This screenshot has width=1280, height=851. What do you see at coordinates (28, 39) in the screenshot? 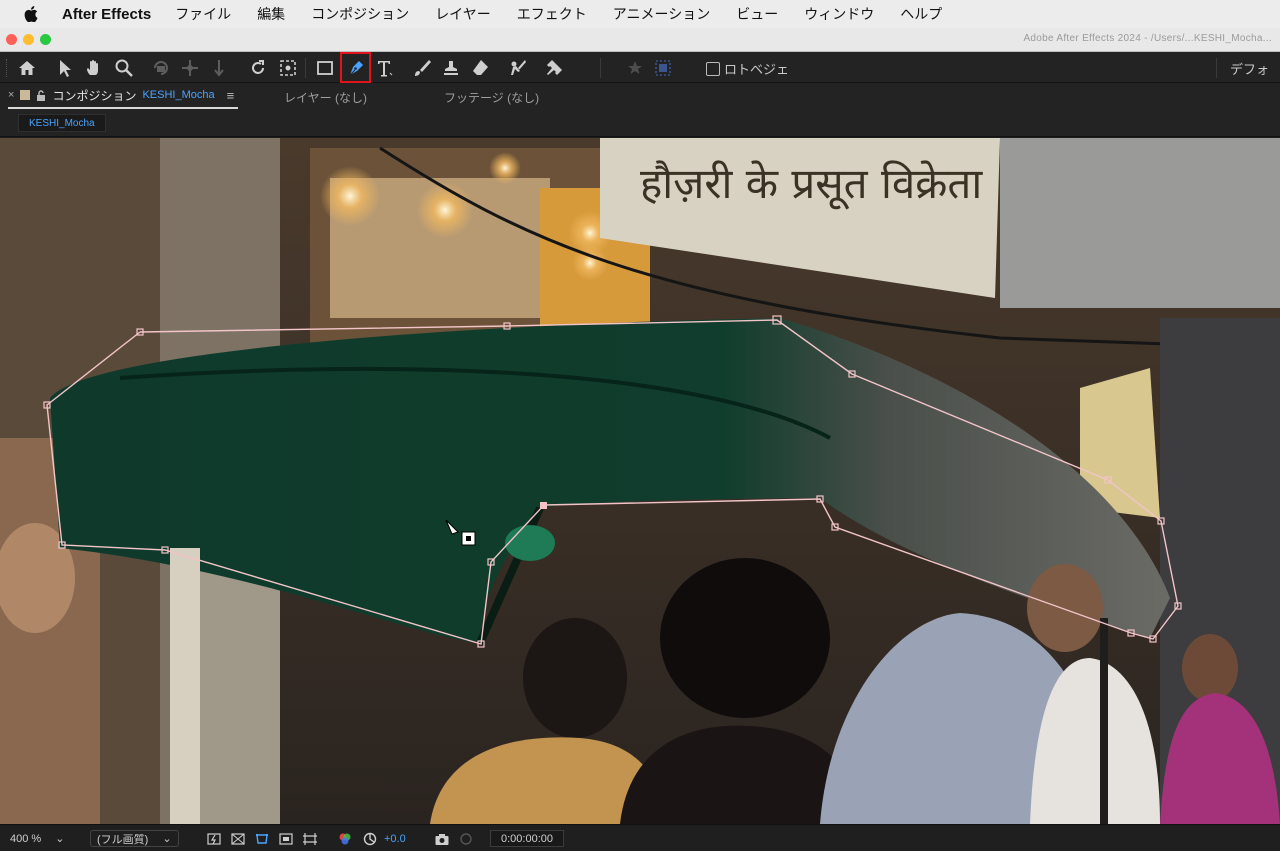
I see `minimize-window-button` at bounding box center [28, 39].